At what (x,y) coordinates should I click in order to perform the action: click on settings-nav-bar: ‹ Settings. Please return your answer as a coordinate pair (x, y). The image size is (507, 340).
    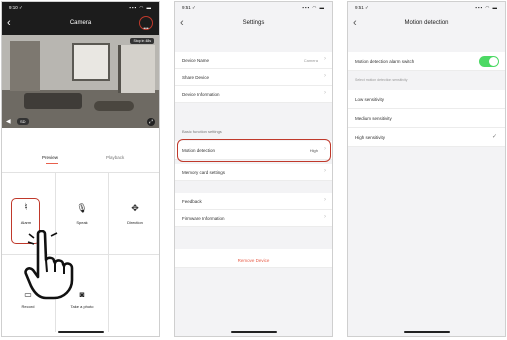
    Looking at the image, I should click on (253, 24).